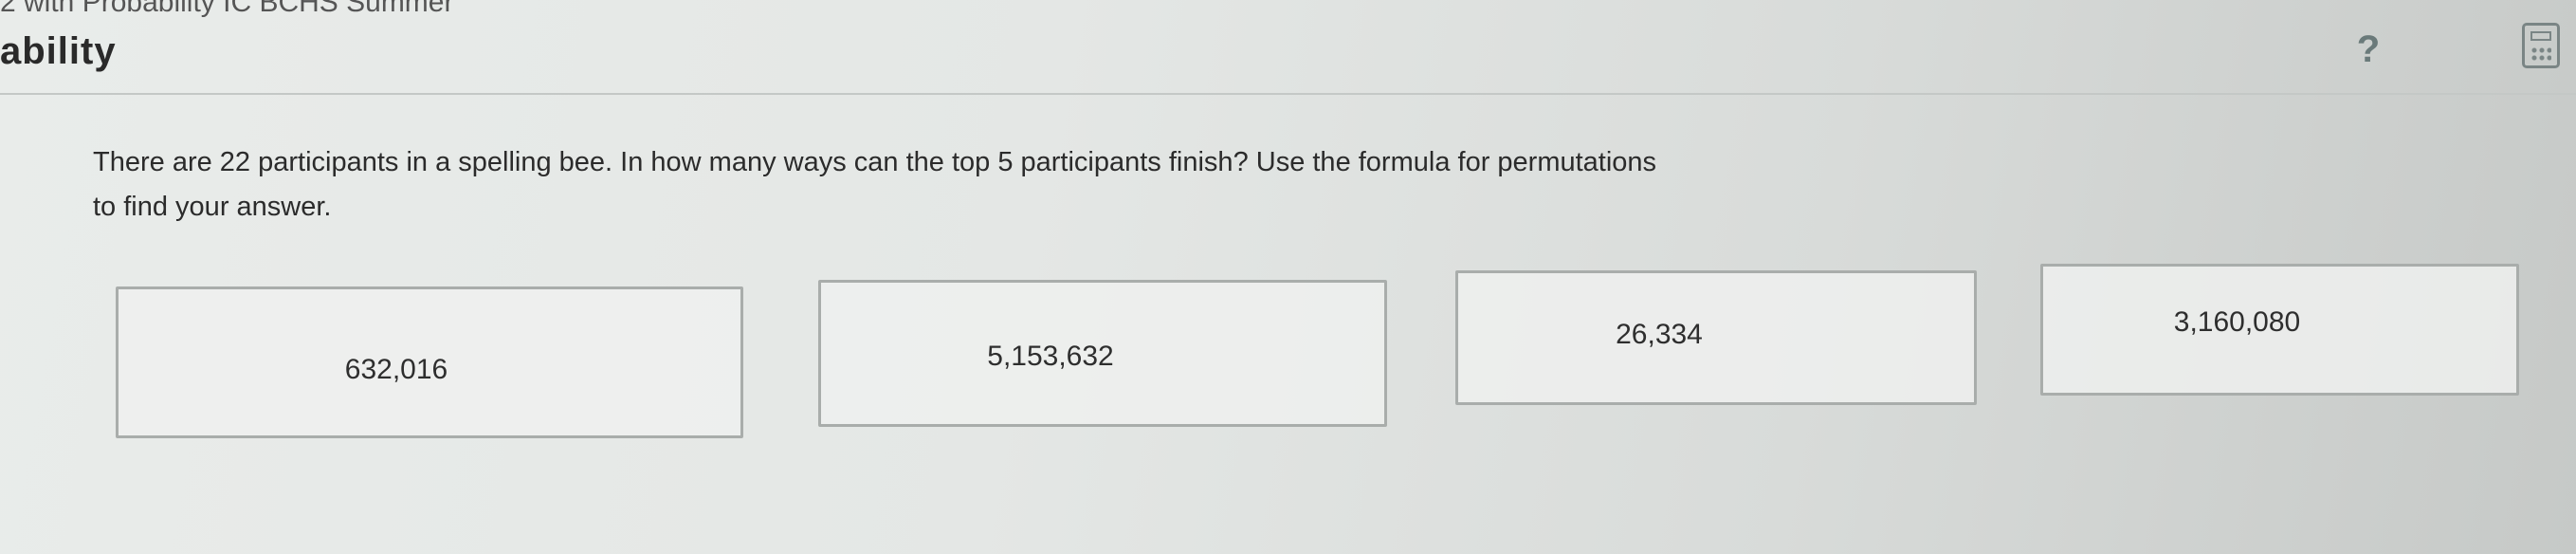 This screenshot has width=2576, height=554. What do you see at coordinates (1716, 338) in the screenshot?
I see `answer-choice-3: 26,334` at bounding box center [1716, 338].